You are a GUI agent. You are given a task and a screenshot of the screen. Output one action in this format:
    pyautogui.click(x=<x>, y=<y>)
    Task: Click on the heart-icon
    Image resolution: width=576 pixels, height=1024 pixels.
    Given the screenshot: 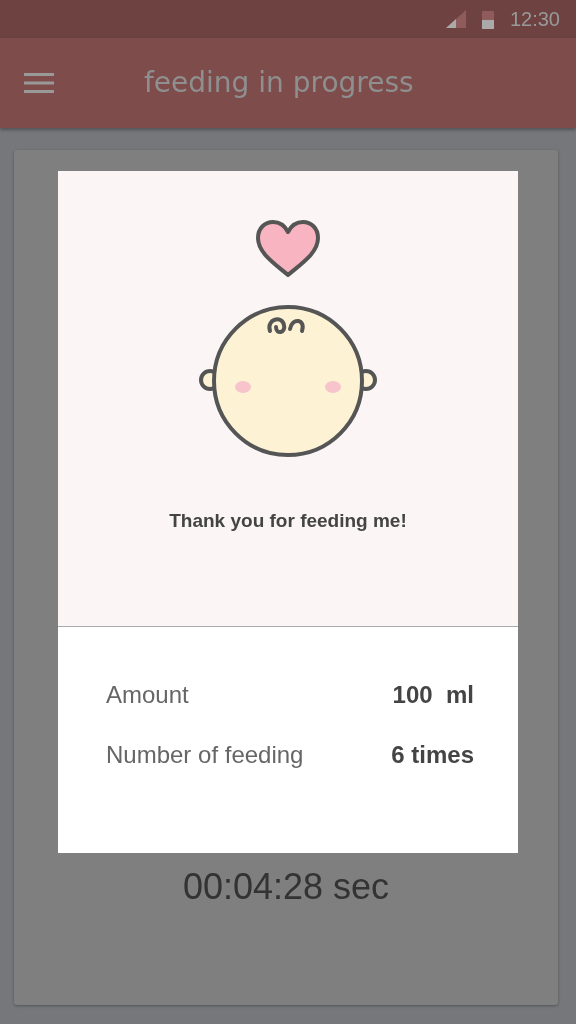 What is the action you would take?
    pyautogui.click(x=288, y=249)
    